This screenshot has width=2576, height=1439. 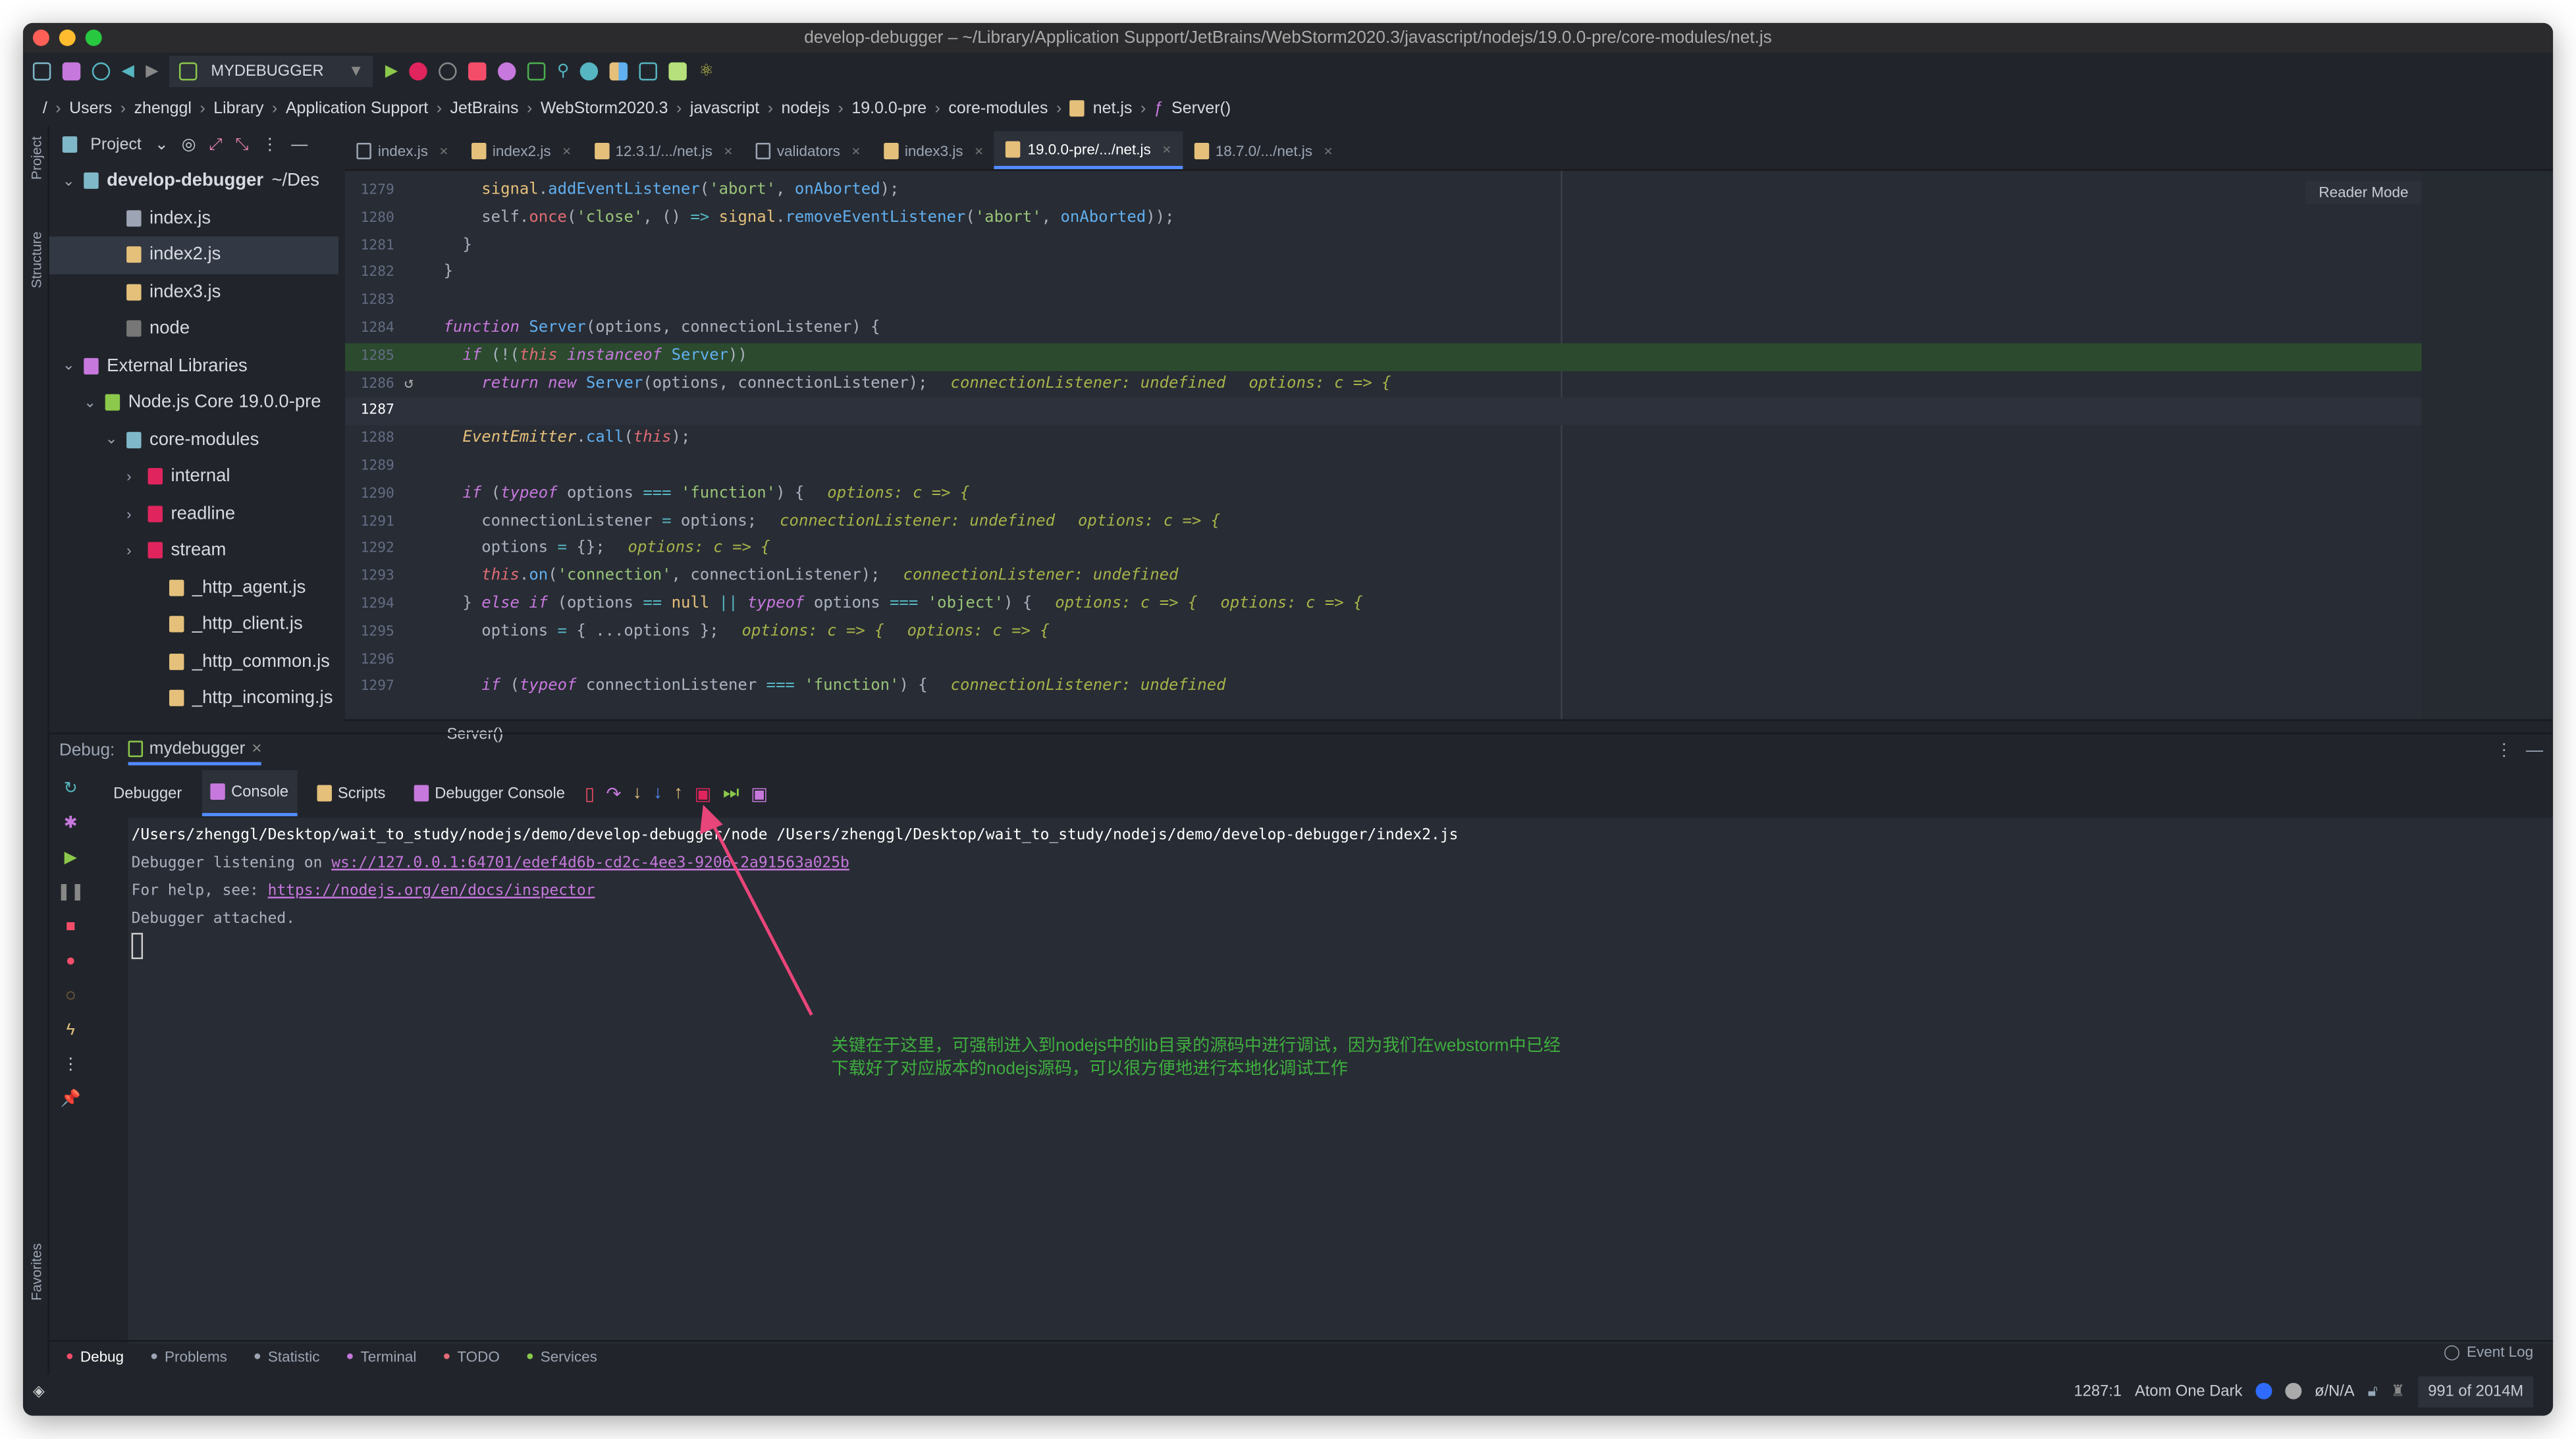 What do you see at coordinates (373, 632) in the screenshot?
I see `line-number: 1295` at bounding box center [373, 632].